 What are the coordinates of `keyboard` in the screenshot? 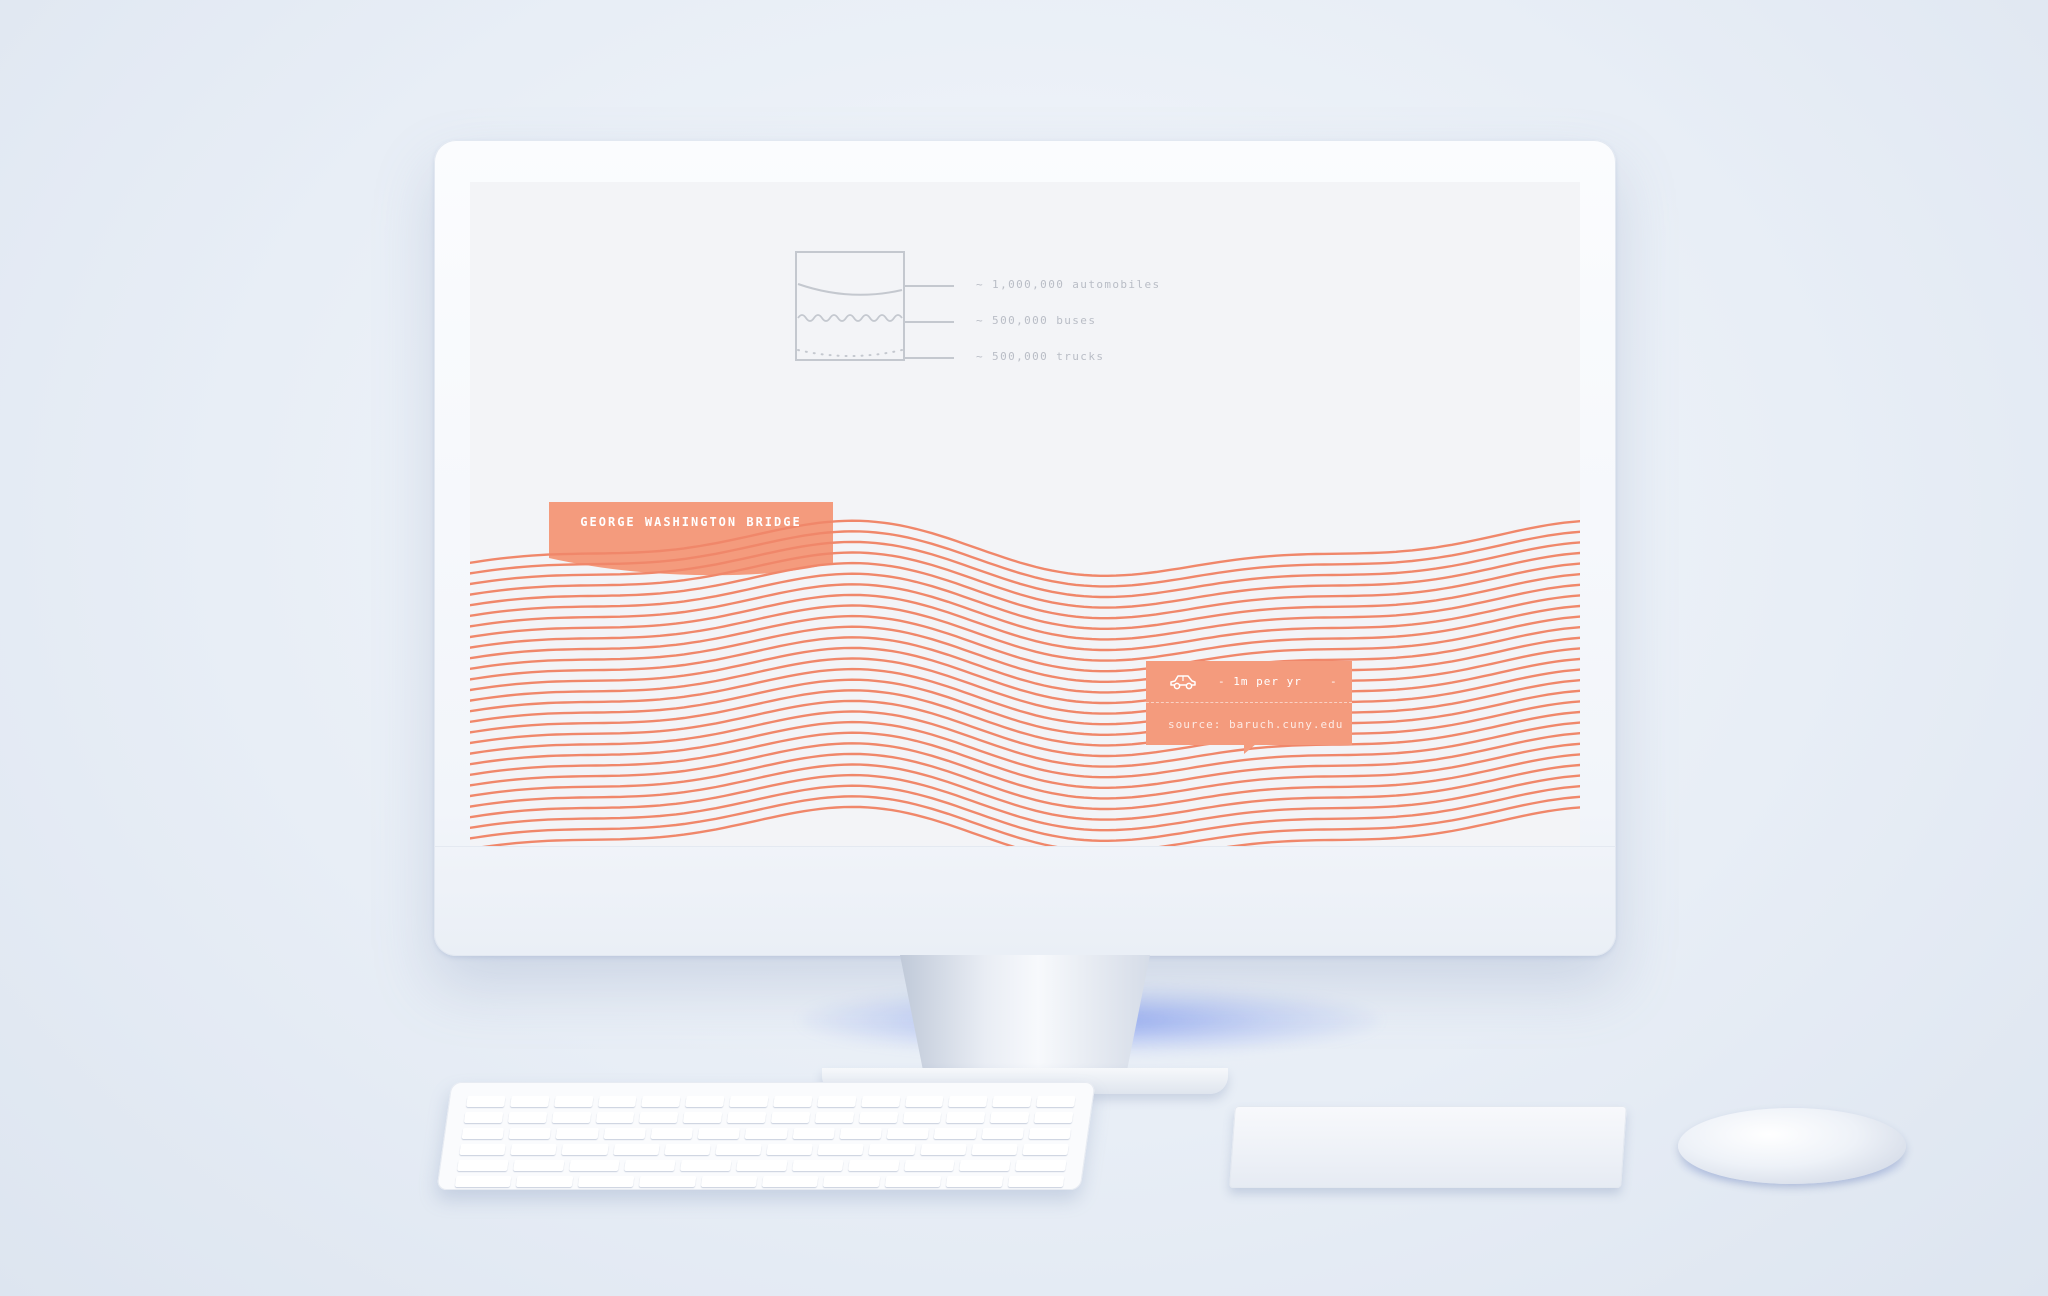 It's located at (766, 1136).